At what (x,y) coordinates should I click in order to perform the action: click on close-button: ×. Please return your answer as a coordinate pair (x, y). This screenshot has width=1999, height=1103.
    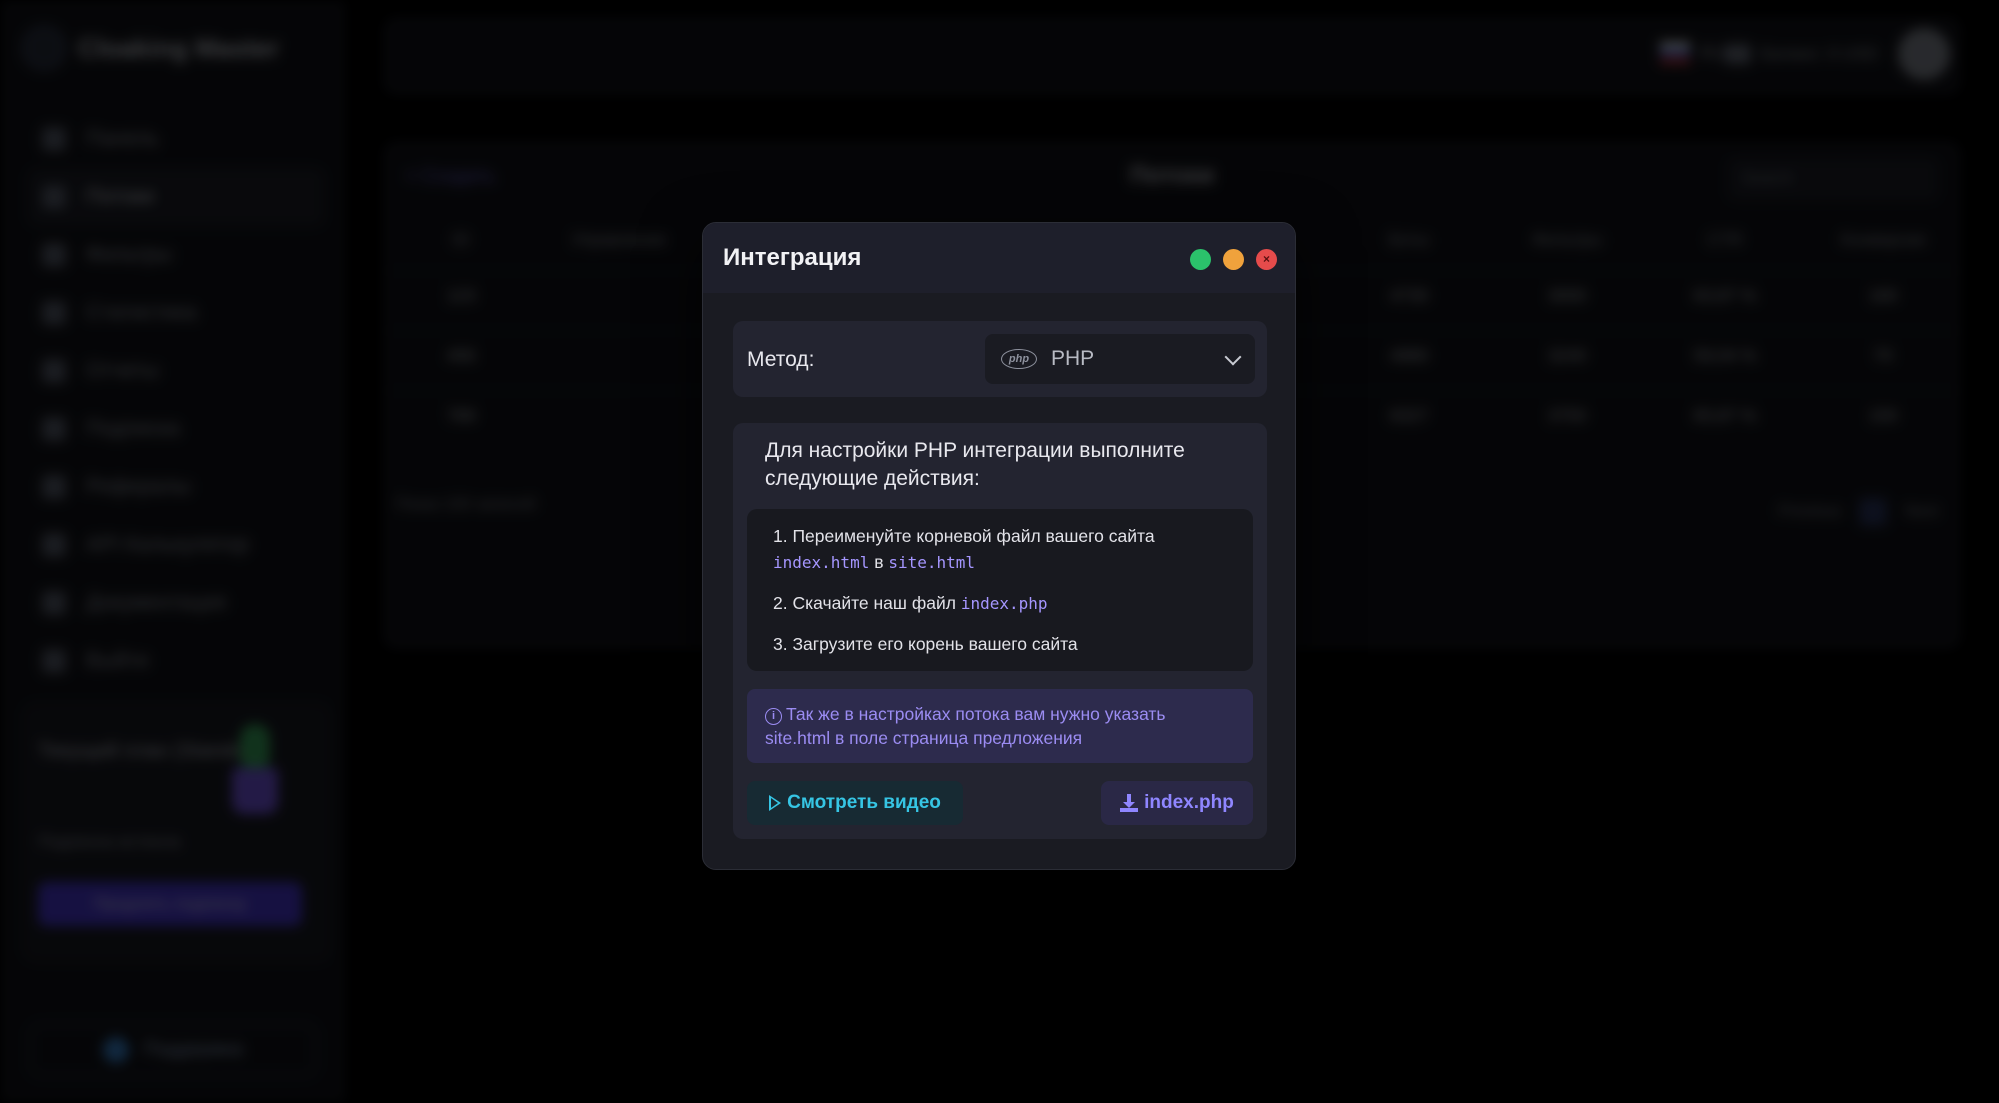
    Looking at the image, I should click on (1266, 259).